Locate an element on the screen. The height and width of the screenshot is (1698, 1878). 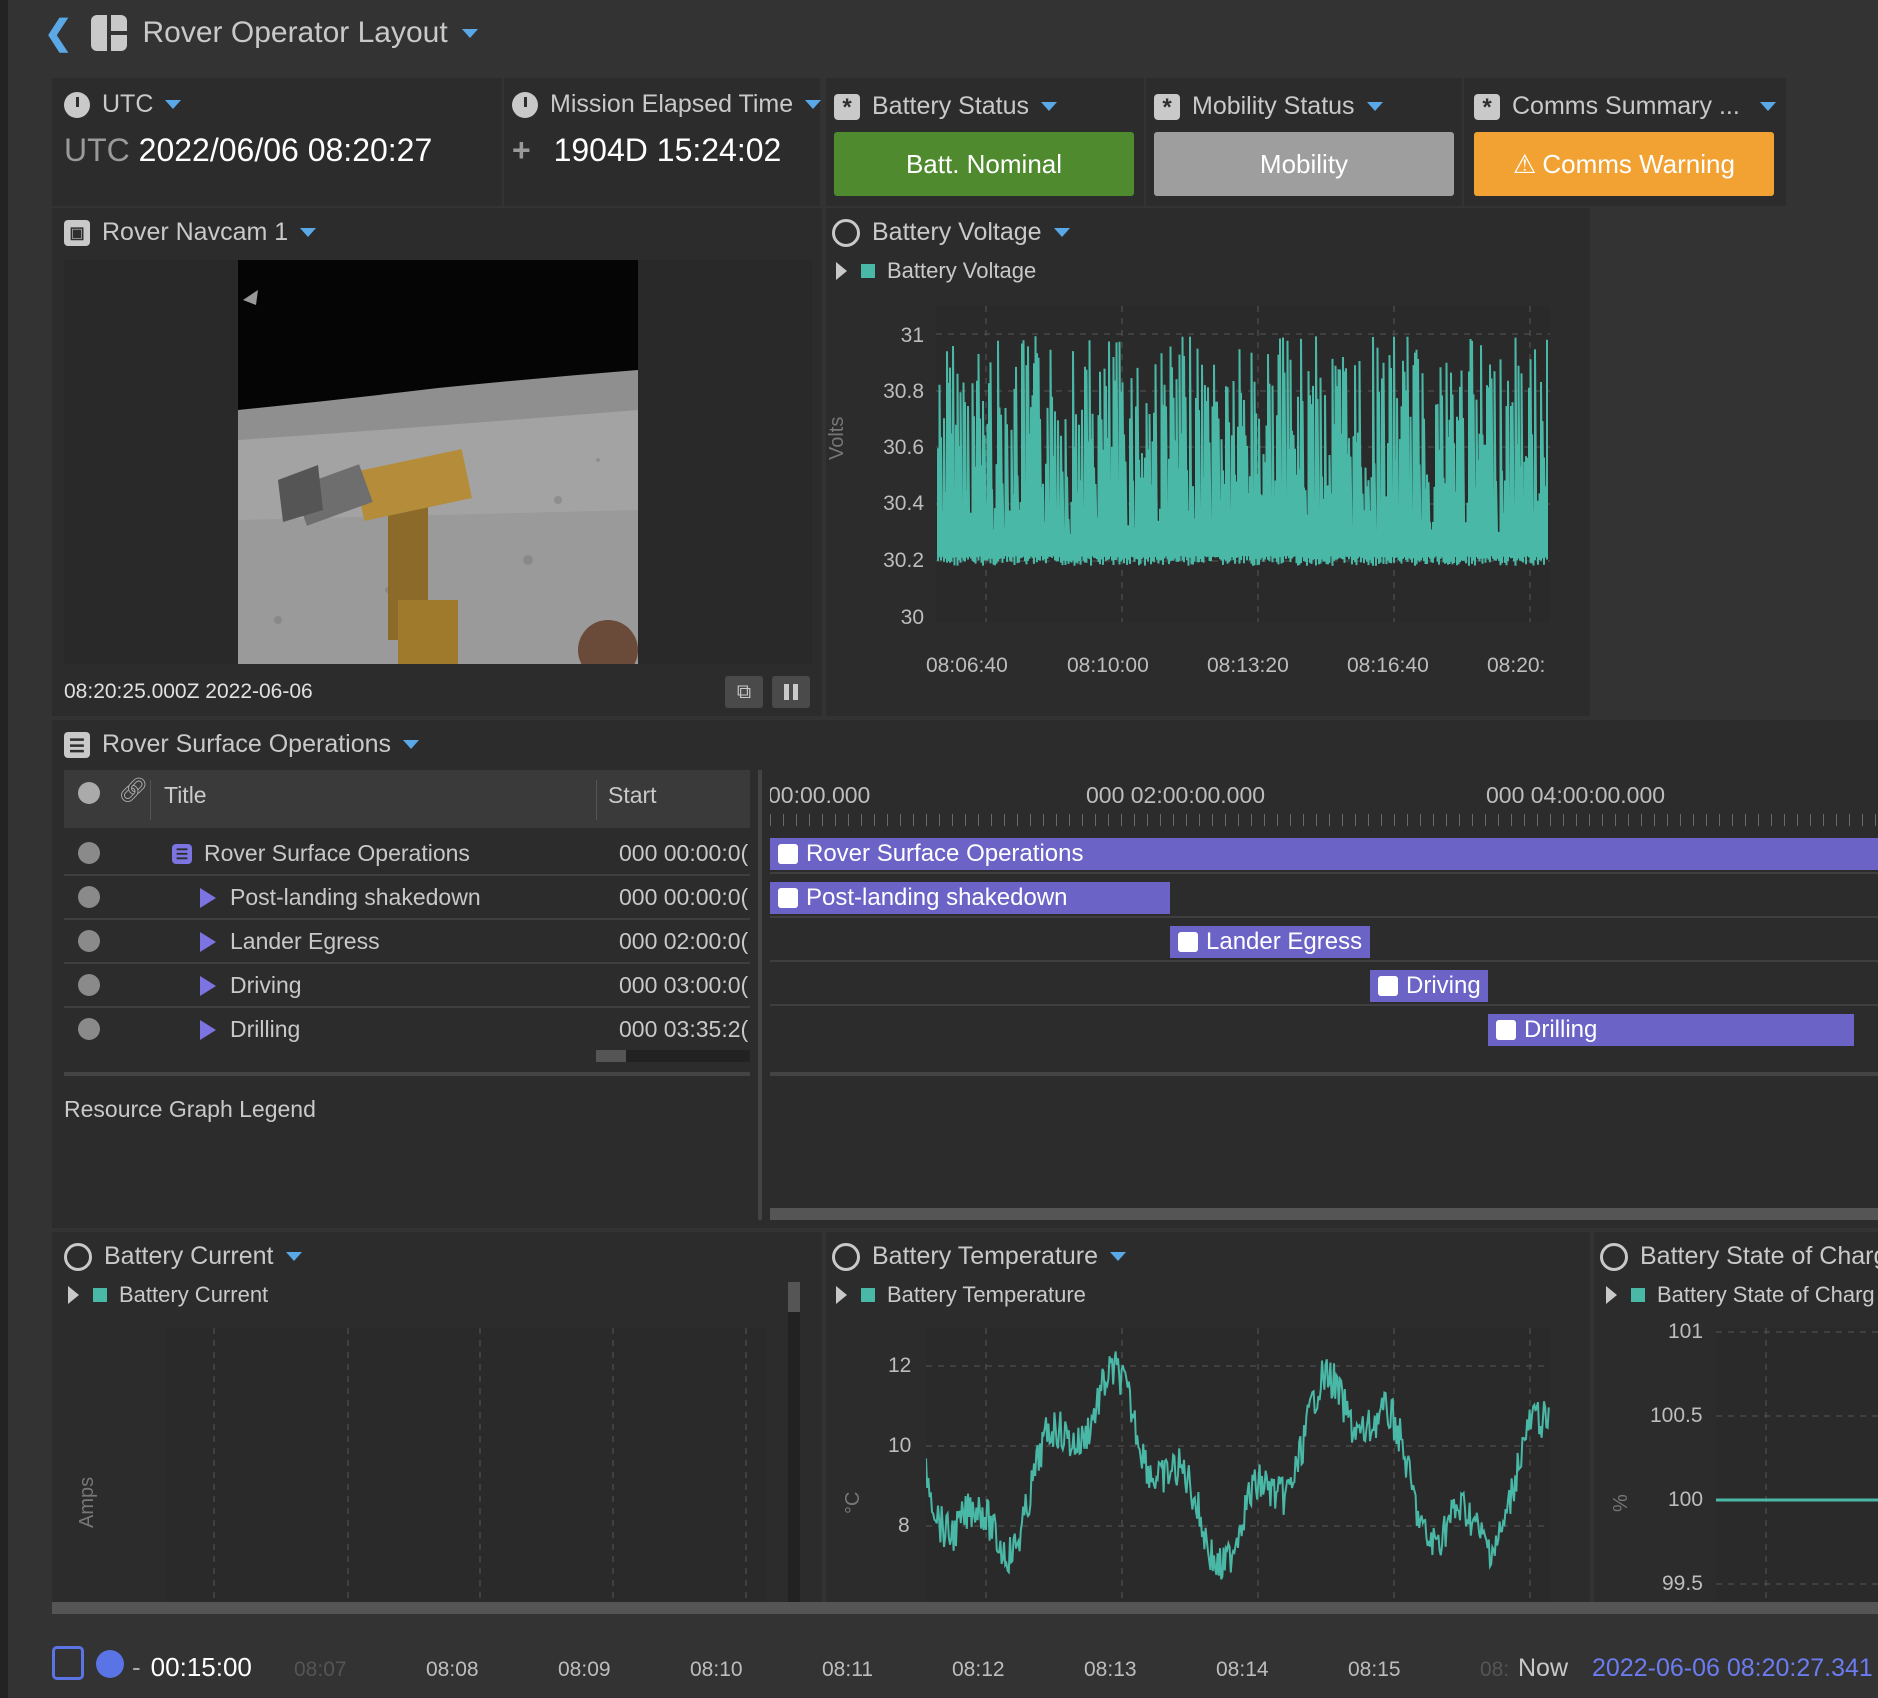
bar-label: Drilling is located at coordinates (1561, 1029).